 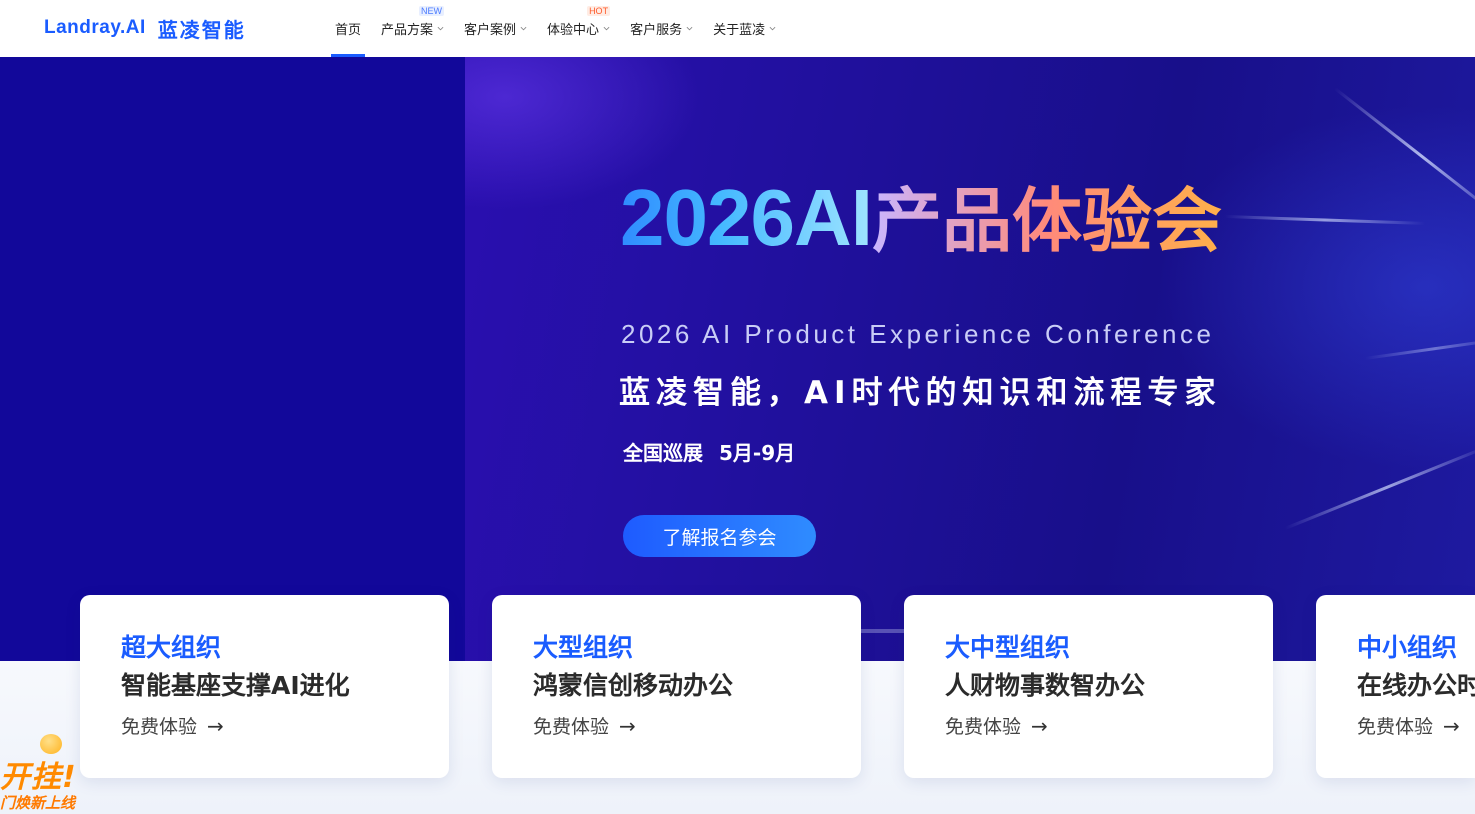 I want to click on nav-item-label: 客户案例, so click(x=490, y=30).